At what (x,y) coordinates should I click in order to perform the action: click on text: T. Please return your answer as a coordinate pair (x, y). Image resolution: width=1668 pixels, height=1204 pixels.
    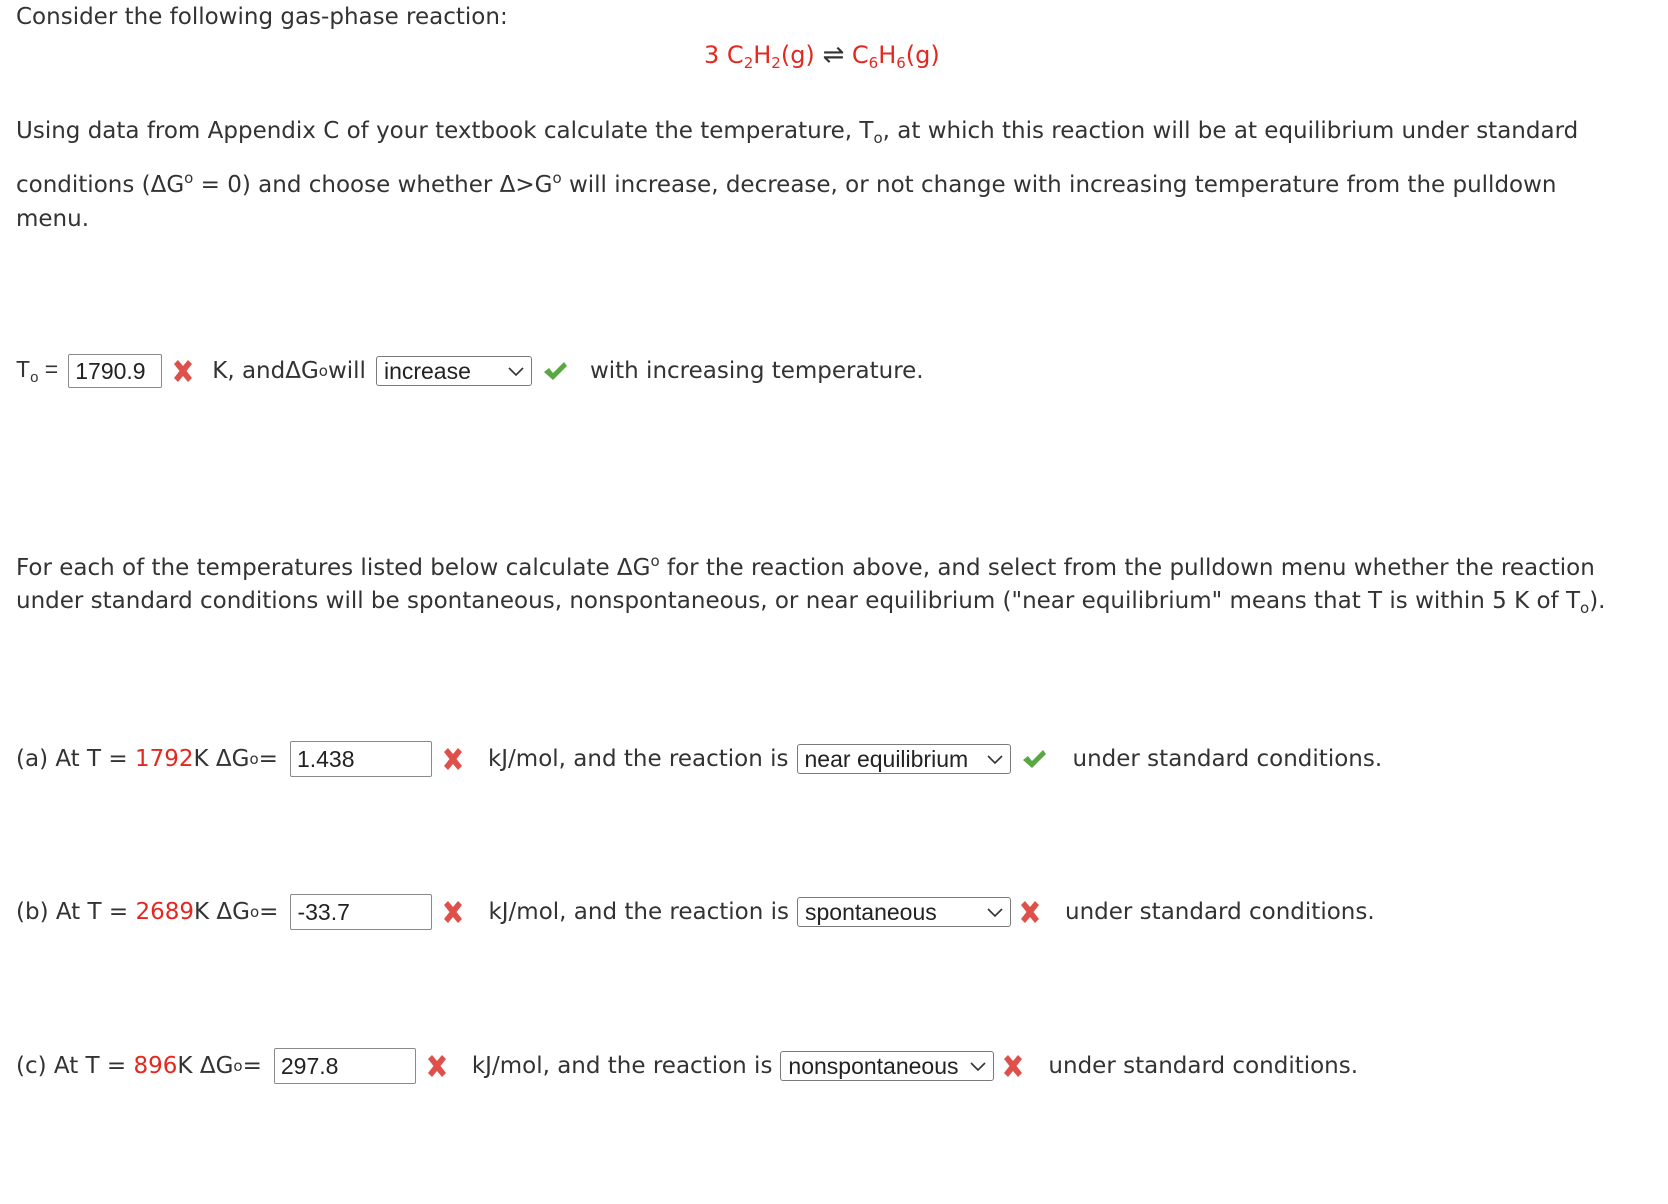
    Looking at the image, I should click on (23, 369).